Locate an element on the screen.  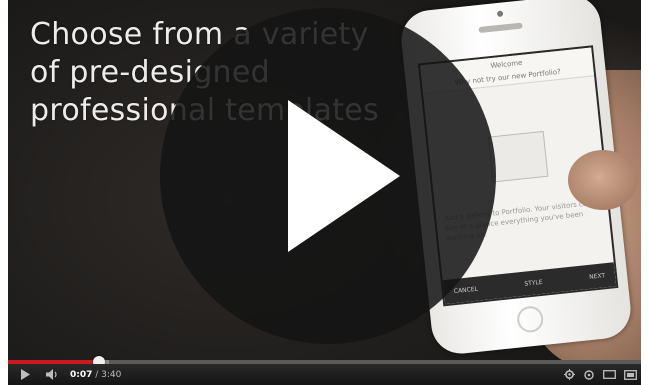
volume-button is located at coordinates (53, 374).